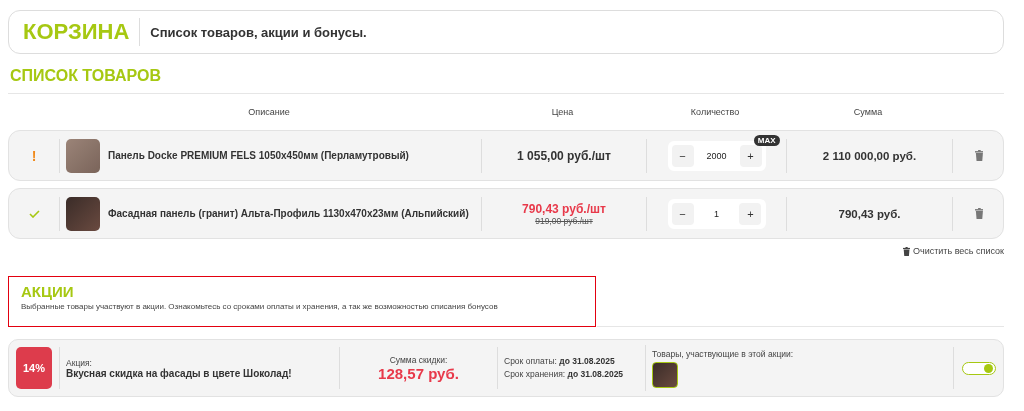 This screenshot has width=1024, height=411. Describe the element at coordinates (82, 32) in the screenshot. I see `page-title: КОРЗИНА` at that location.